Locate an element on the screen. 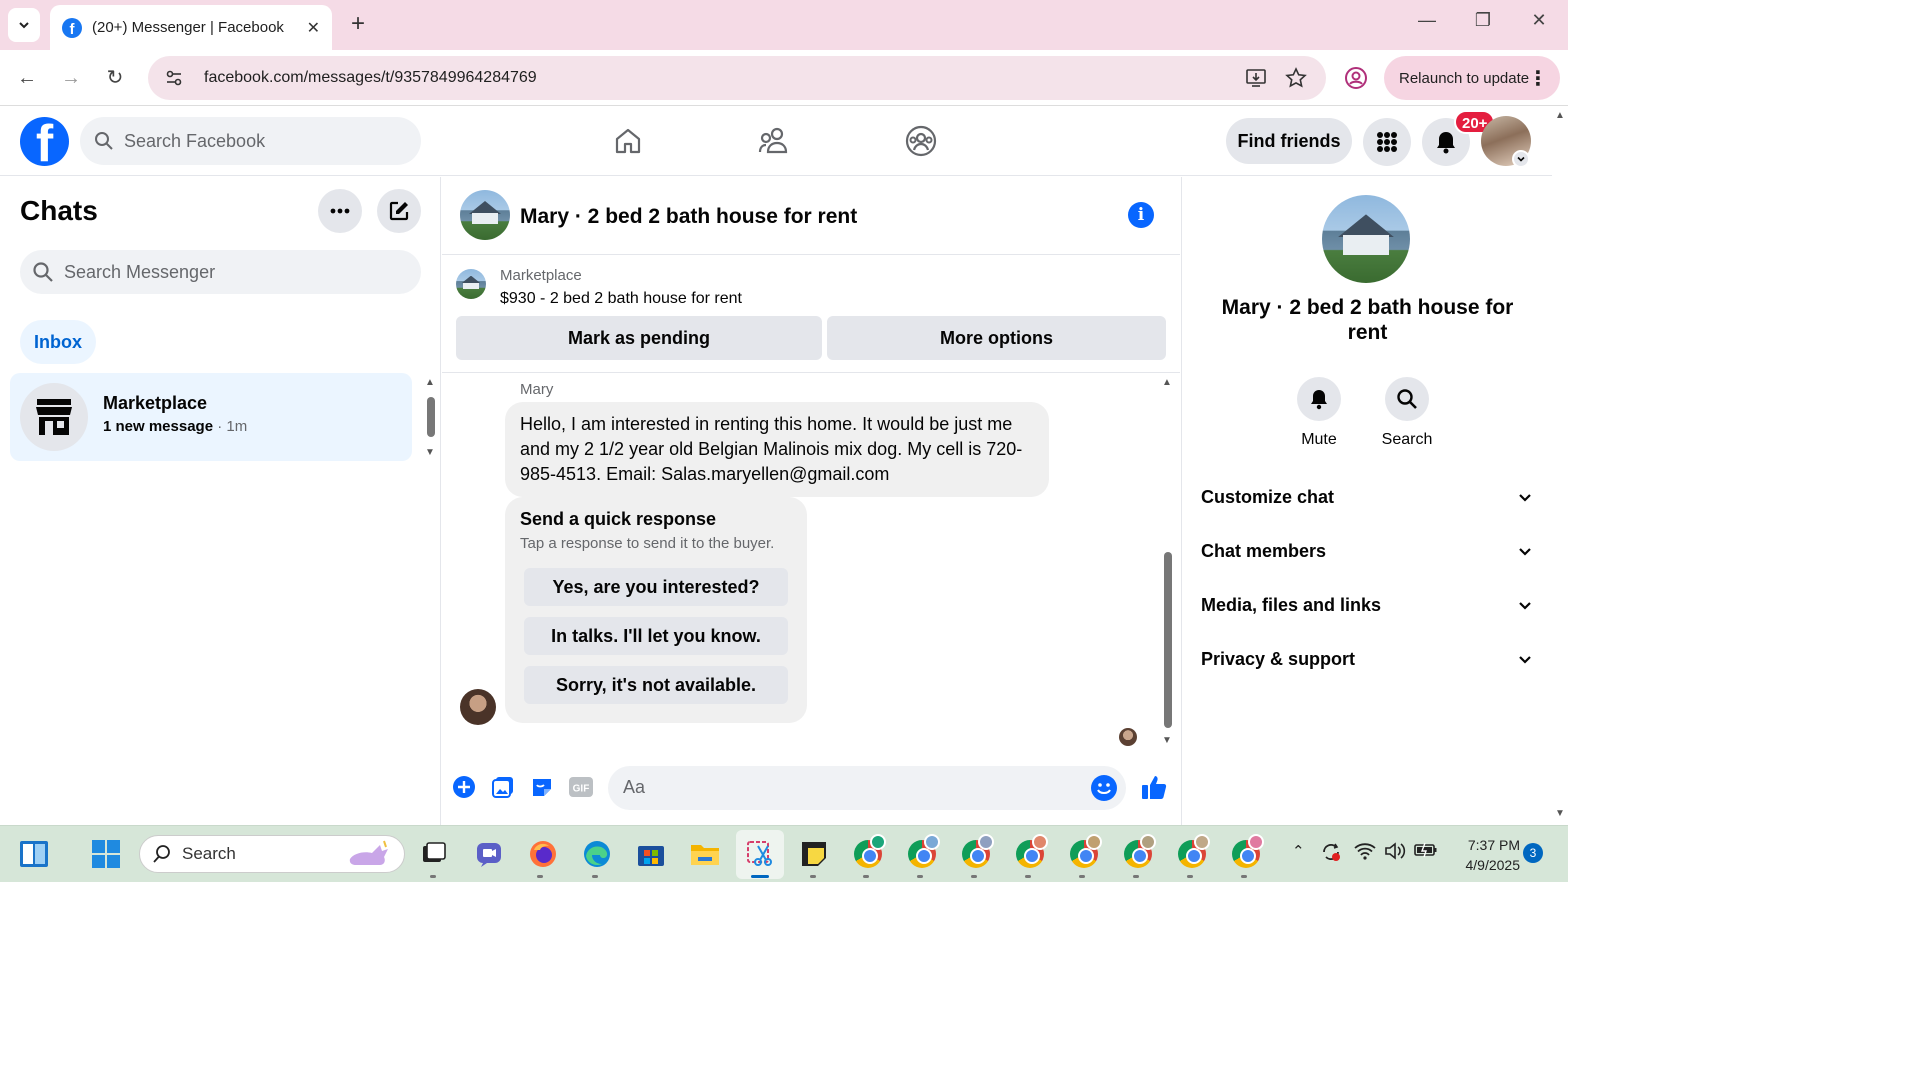  wifi-icon is located at coordinates (1365, 853).